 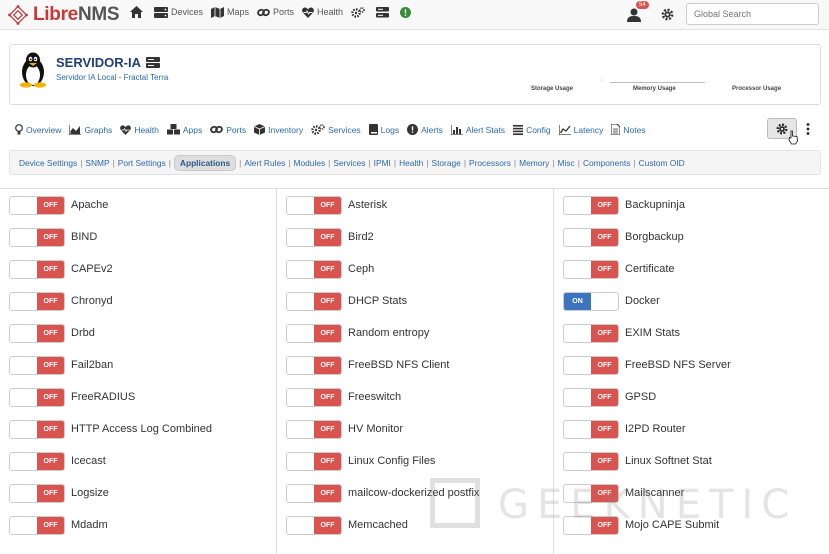 I want to click on kebab-menu-icon, so click(x=808, y=128).